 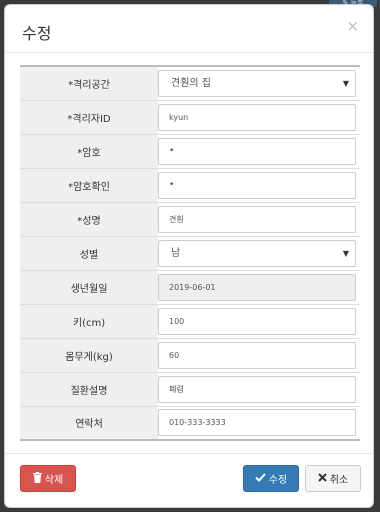 I want to click on field-label: *암호확인, so click(x=89, y=185).